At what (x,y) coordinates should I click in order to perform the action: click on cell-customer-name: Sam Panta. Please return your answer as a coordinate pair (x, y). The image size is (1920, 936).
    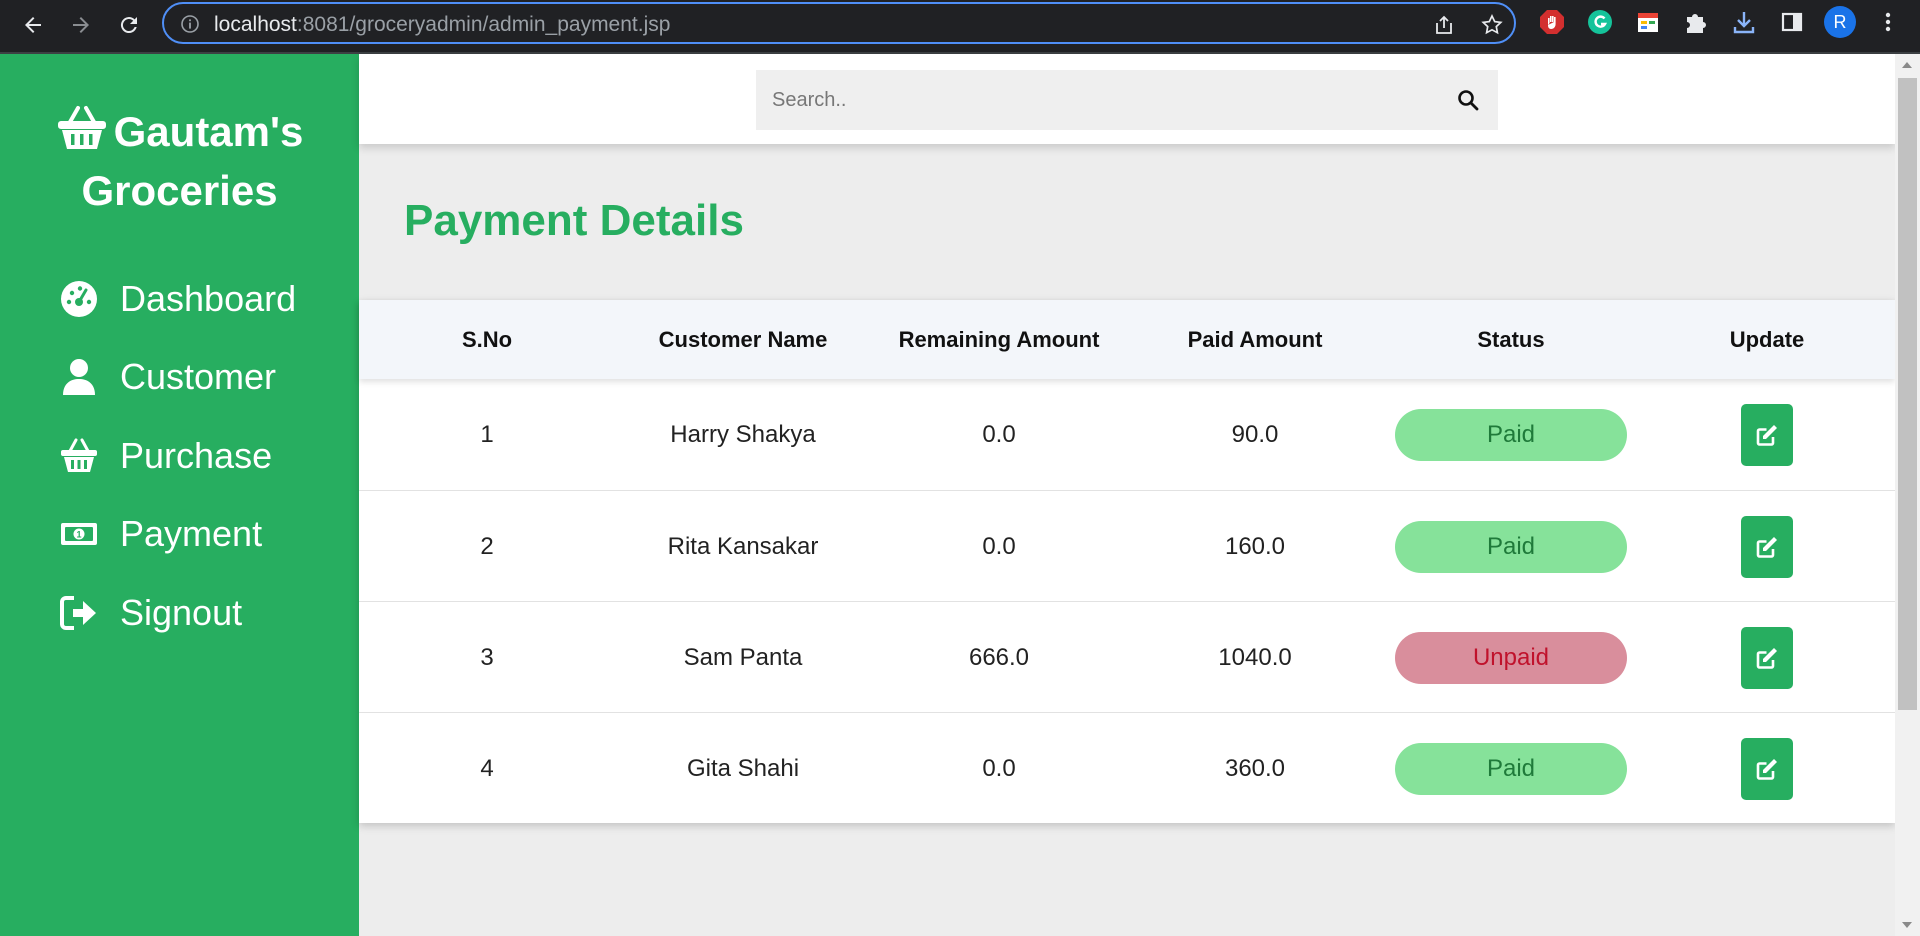
    Looking at the image, I should click on (743, 657).